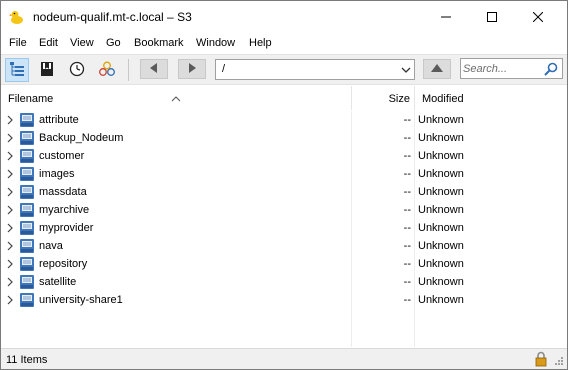 This screenshot has height=370, width=568. I want to click on clock-icon, so click(77, 70).